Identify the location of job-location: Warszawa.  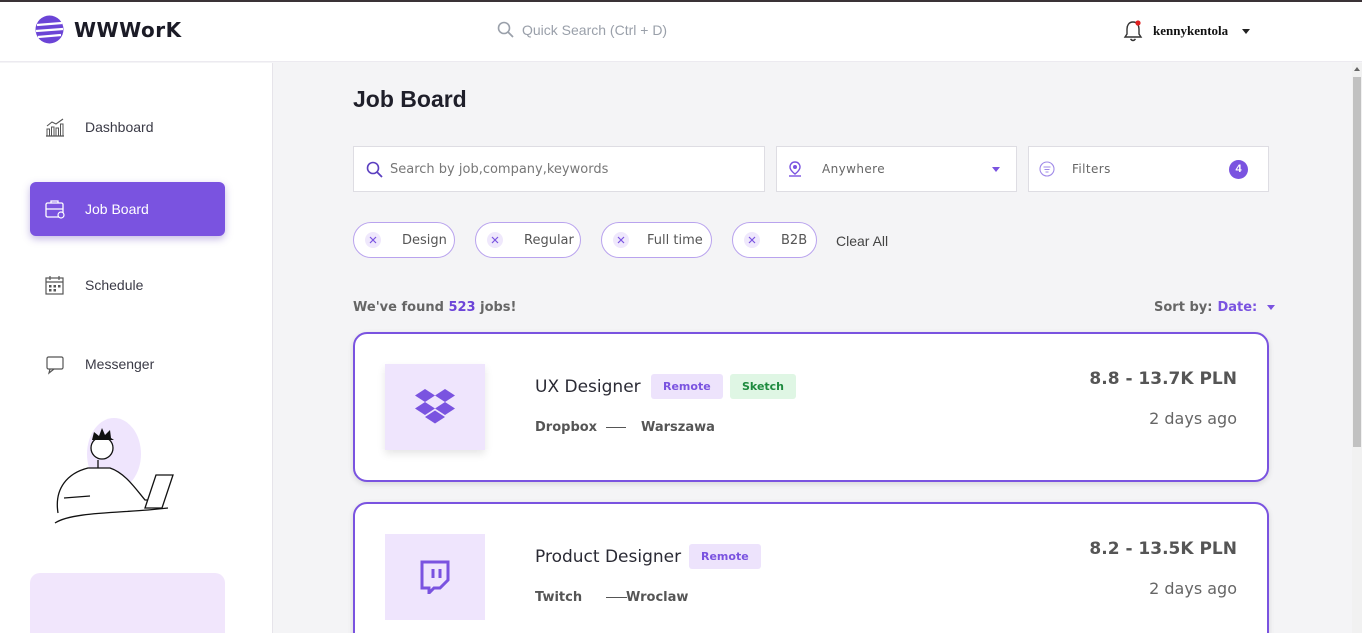
(678, 427).